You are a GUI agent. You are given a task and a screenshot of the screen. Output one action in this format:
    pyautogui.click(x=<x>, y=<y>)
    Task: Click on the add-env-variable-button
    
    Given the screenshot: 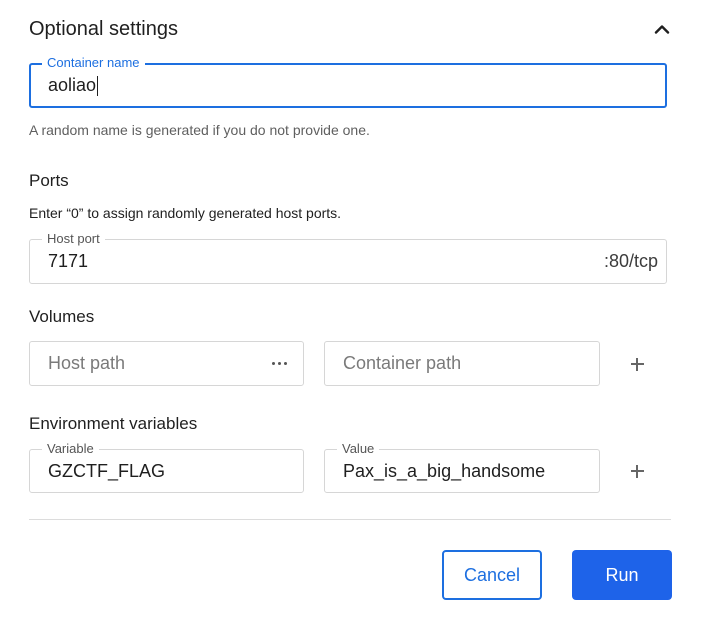 What is the action you would take?
    pyautogui.click(x=637, y=471)
    